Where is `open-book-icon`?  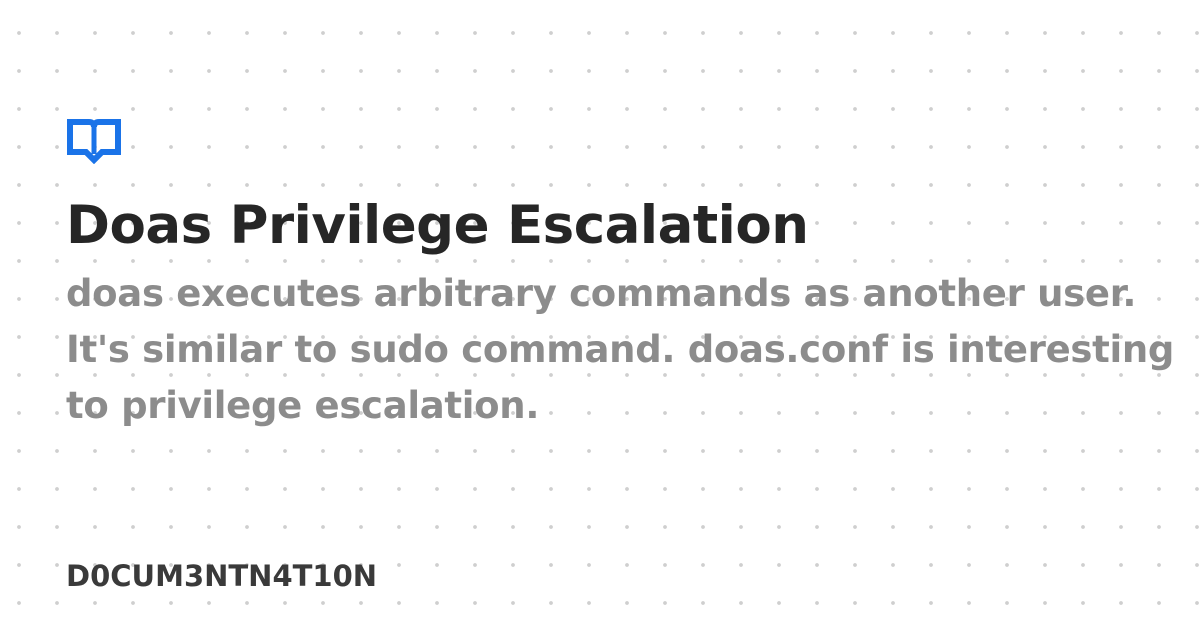 open-book-icon is located at coordinates (94, 141).